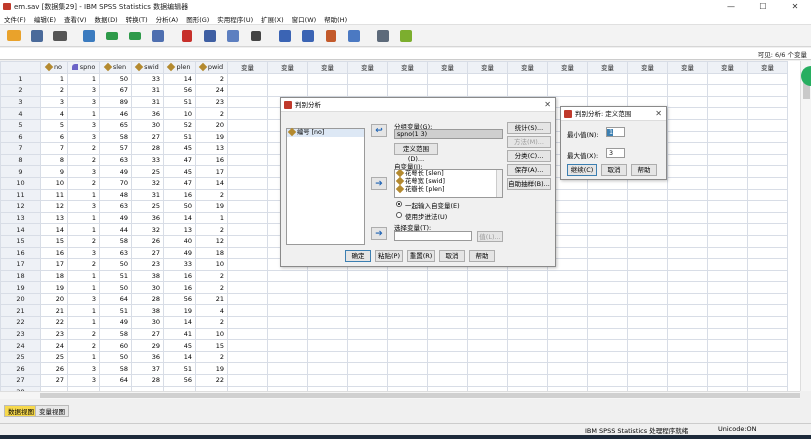 The width and height of the screenshot is (811, 439). Describe the element at coordinates (135, 35) in the screenshot. I see `redo-icon` at that location.